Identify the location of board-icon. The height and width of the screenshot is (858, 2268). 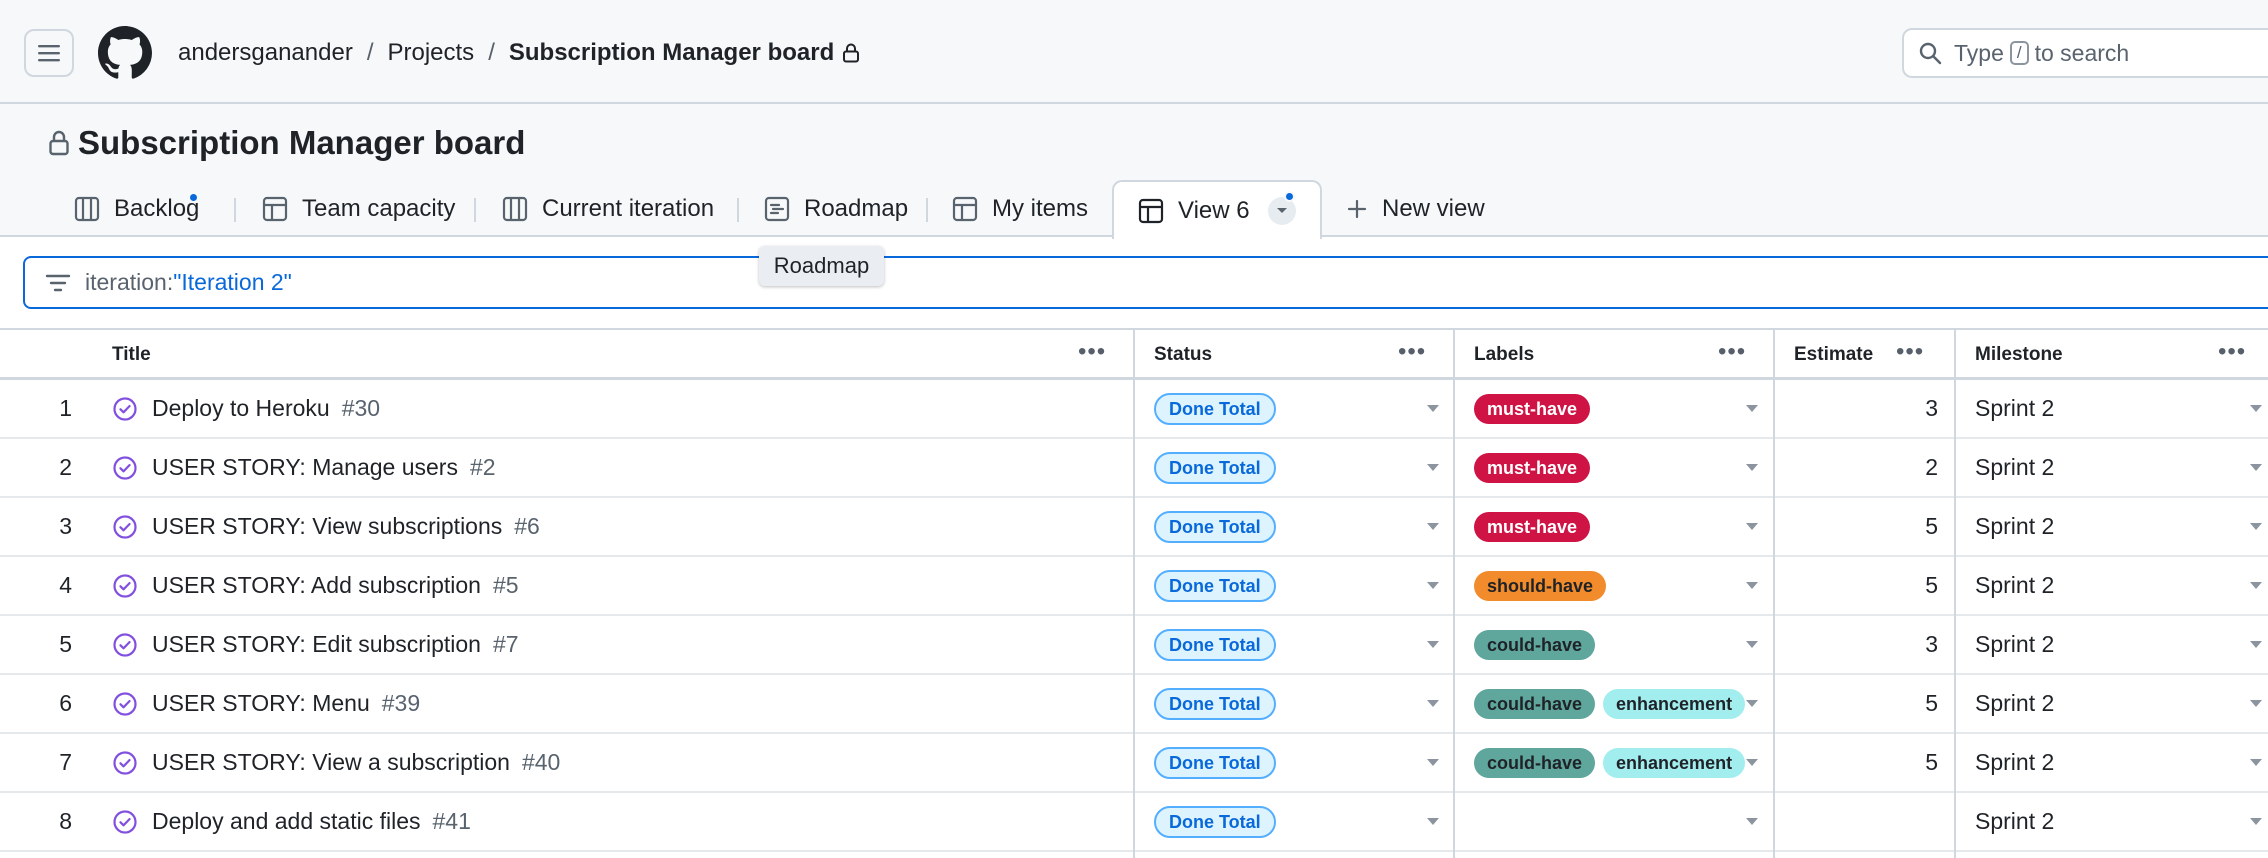
(515, 209).